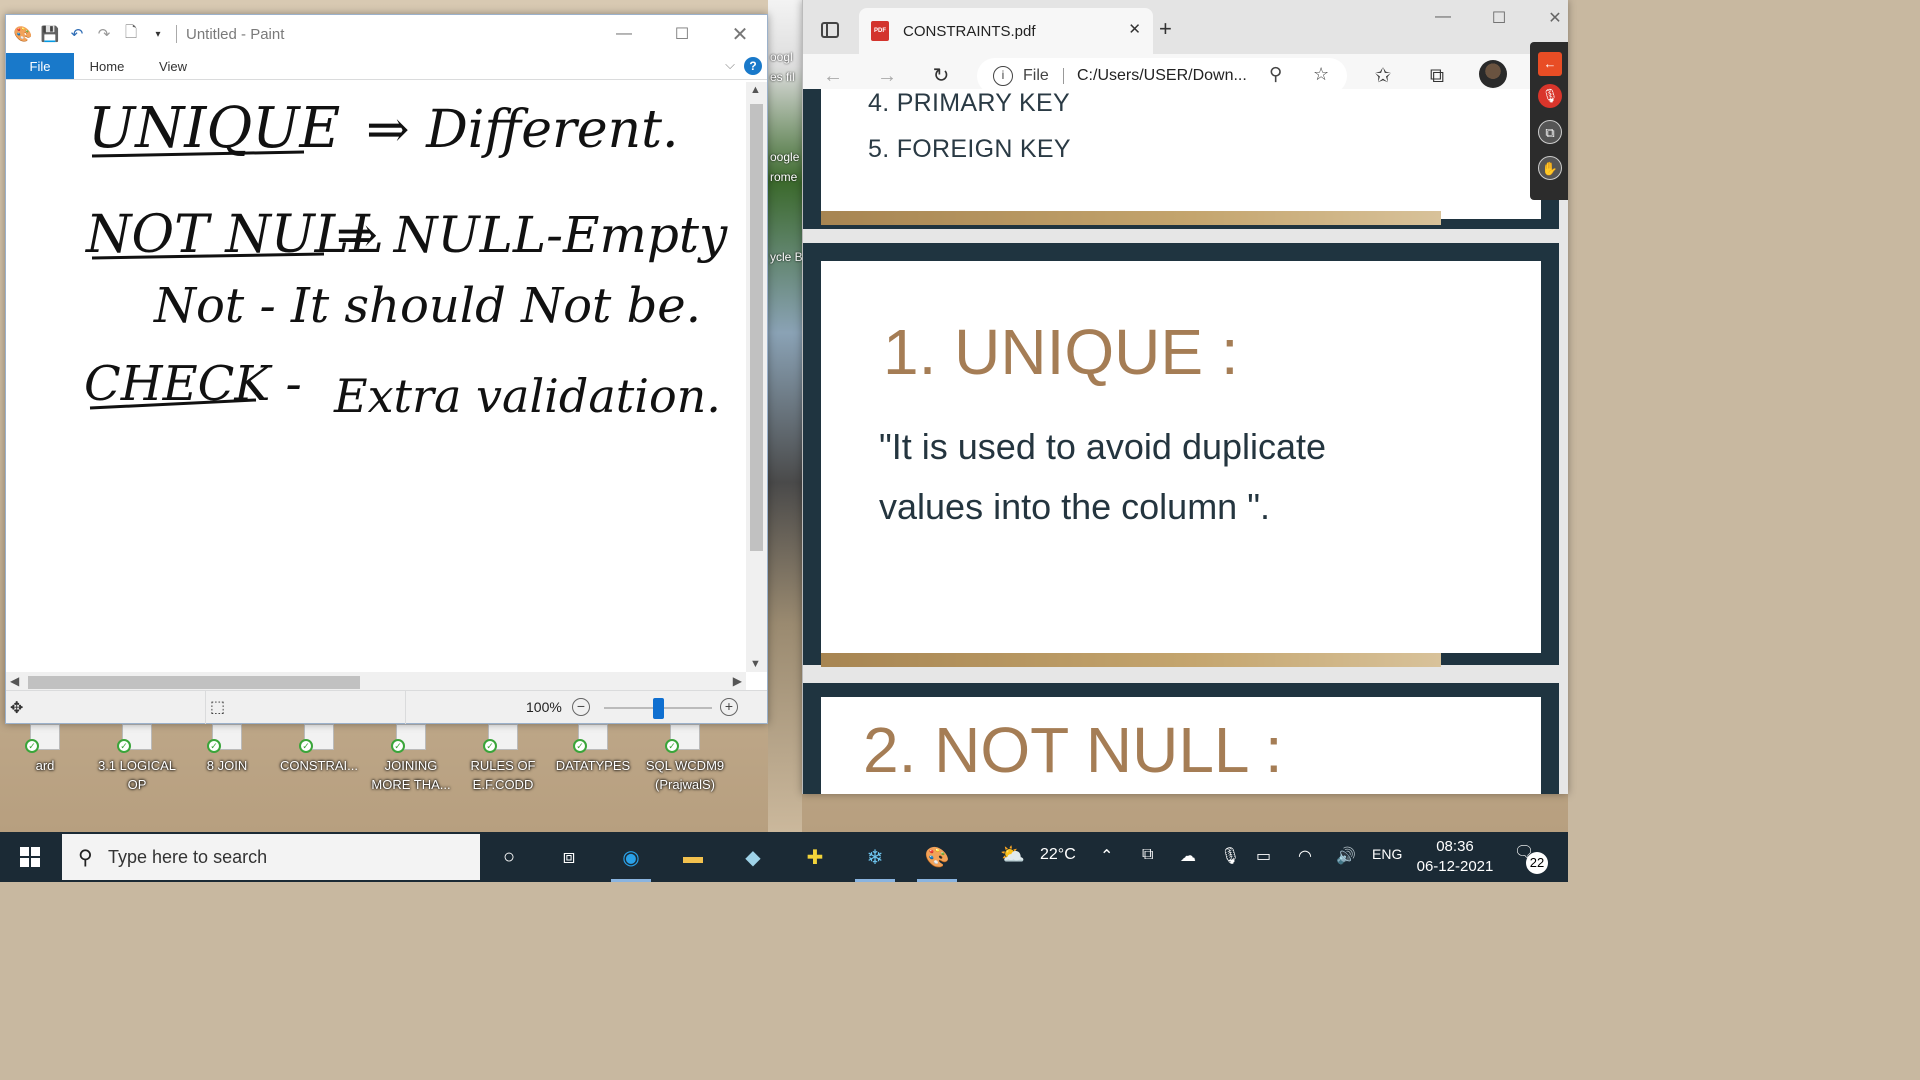 The height and width of the screenshot is (1080, 1920). I want to click on desktop-icon-label: SQL WCDM9 (PrajwalS), so click(685, 775).